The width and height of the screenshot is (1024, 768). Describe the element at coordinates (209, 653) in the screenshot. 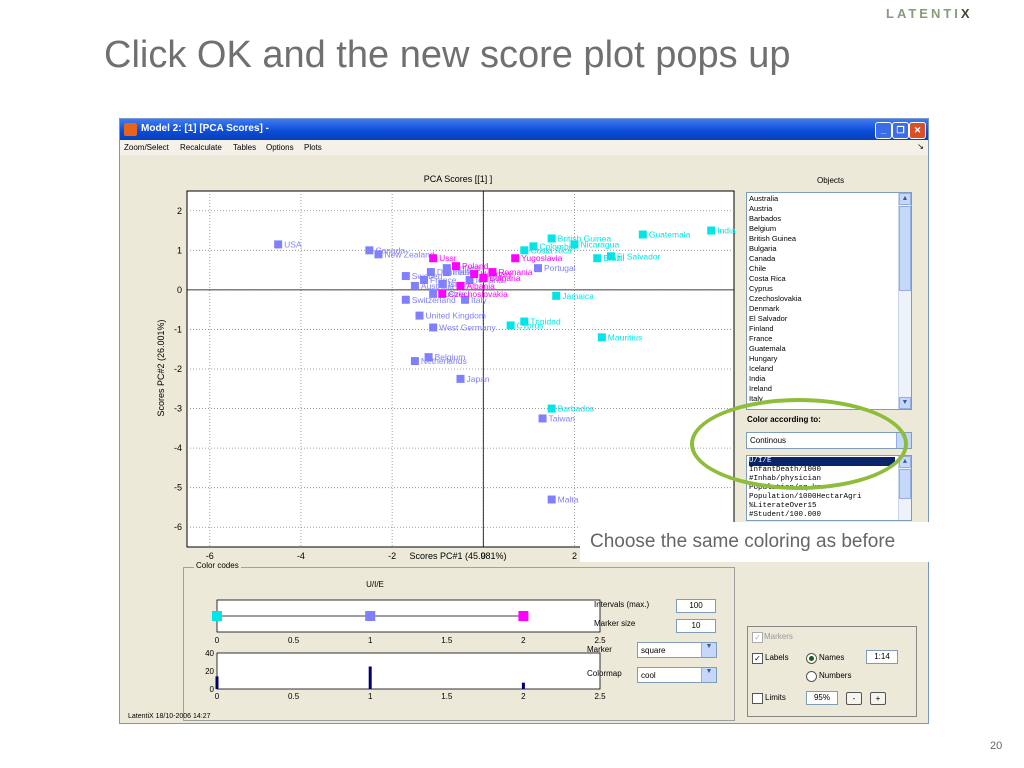

I see `histogram-y-tick-label: 40` at that location.